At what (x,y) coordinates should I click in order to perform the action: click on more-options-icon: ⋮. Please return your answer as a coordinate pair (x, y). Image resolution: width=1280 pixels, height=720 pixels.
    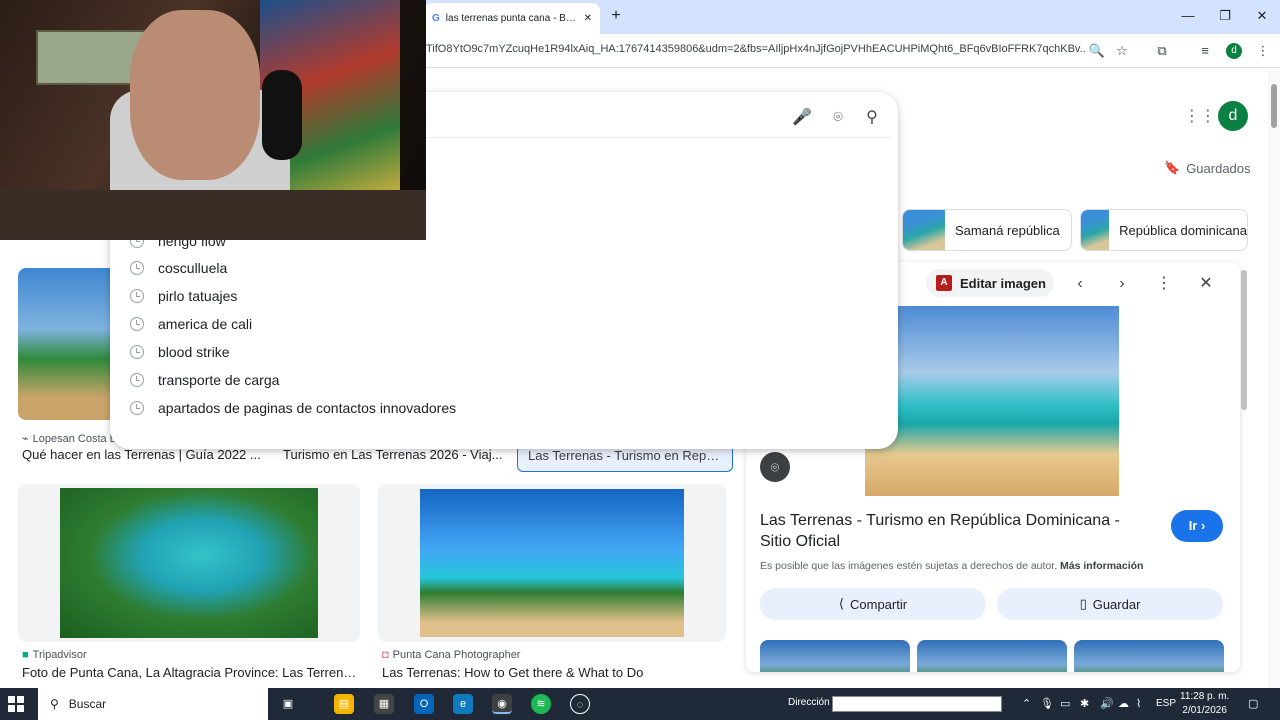
    Looking at the image, I should click on (1164, 284).